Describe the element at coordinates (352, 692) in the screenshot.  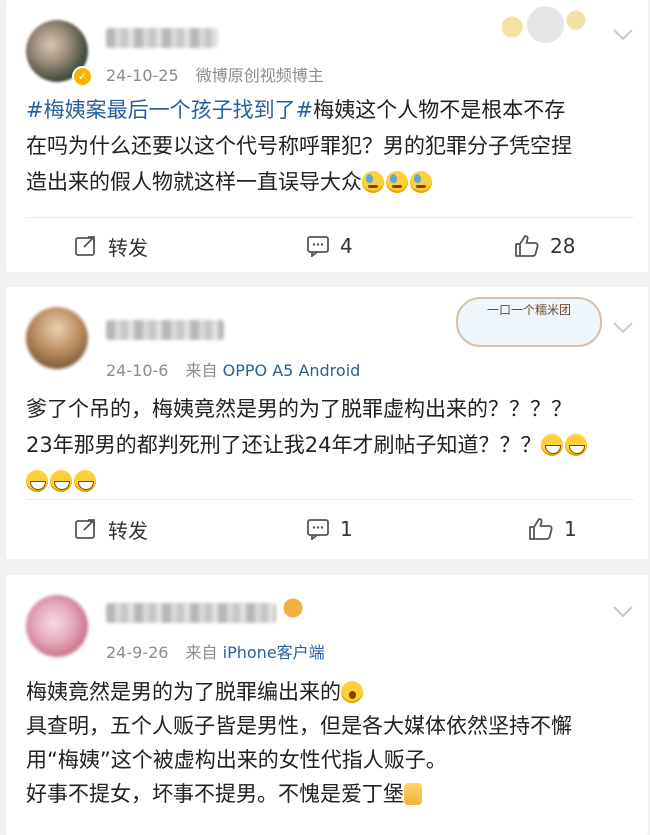
I see `shock-emoji-icon` at that location.